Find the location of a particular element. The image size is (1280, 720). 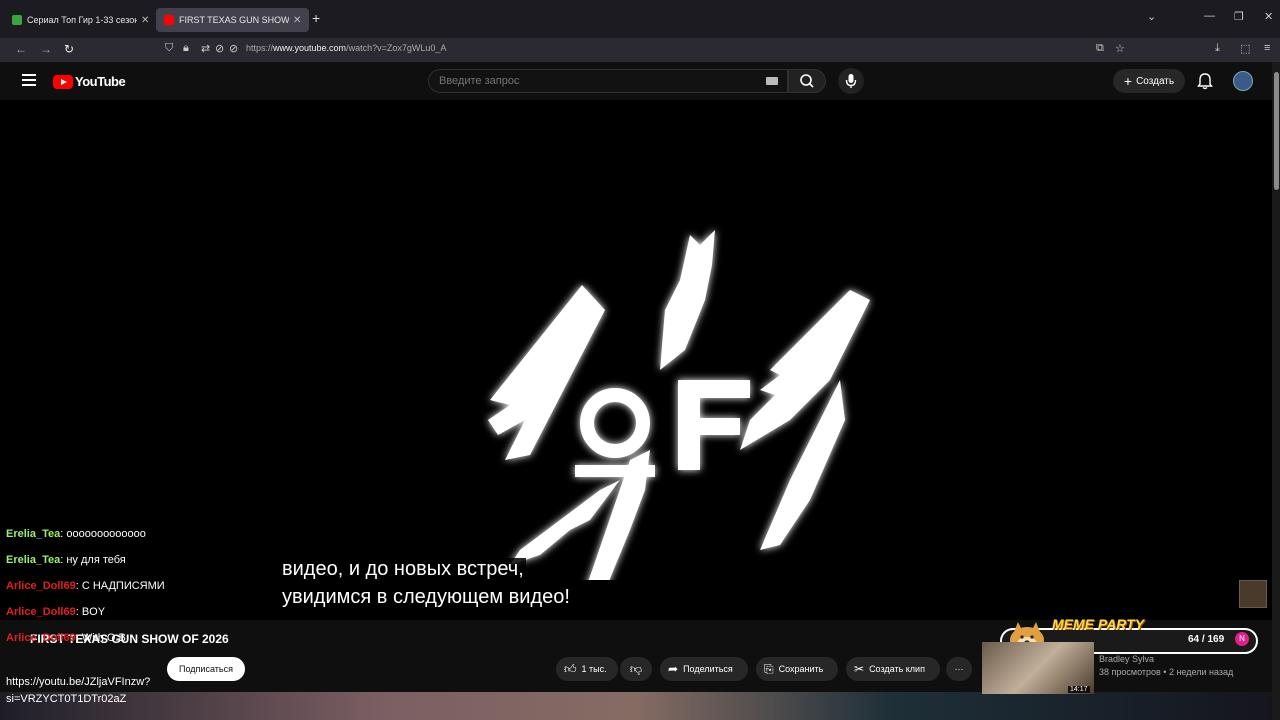

tab-youtube-video: FIRST TEXAS GUN SHOW OF 2026 ✕ is located at coordinates (233, 20).